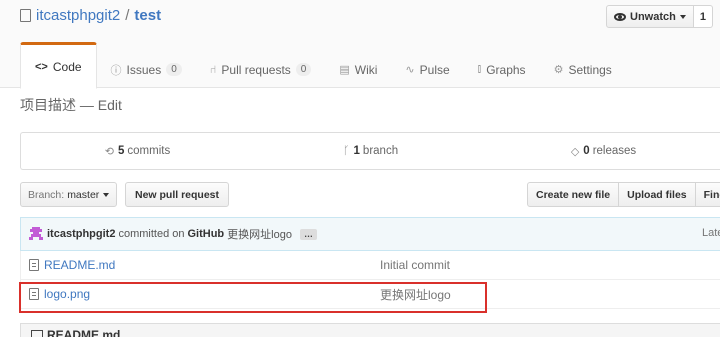 The image size is (720, 337). I want to click on create-new-file-button: Create new file, so click(573, 194).